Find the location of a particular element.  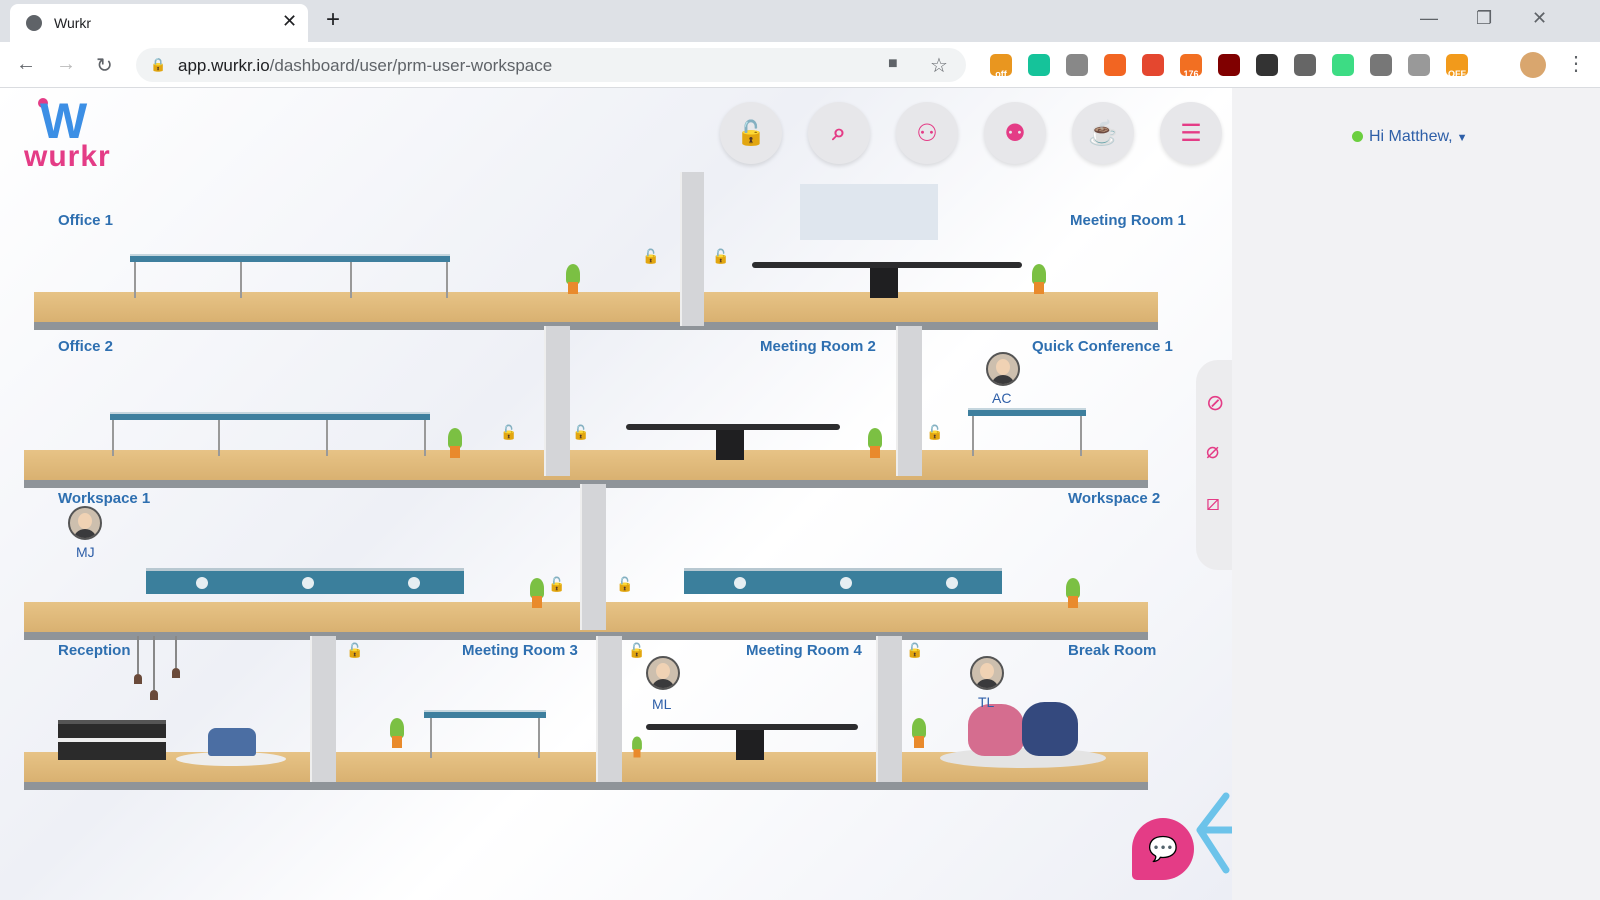

room-label-workspace1: Workspace 1 is located at coordinates (104, 498).